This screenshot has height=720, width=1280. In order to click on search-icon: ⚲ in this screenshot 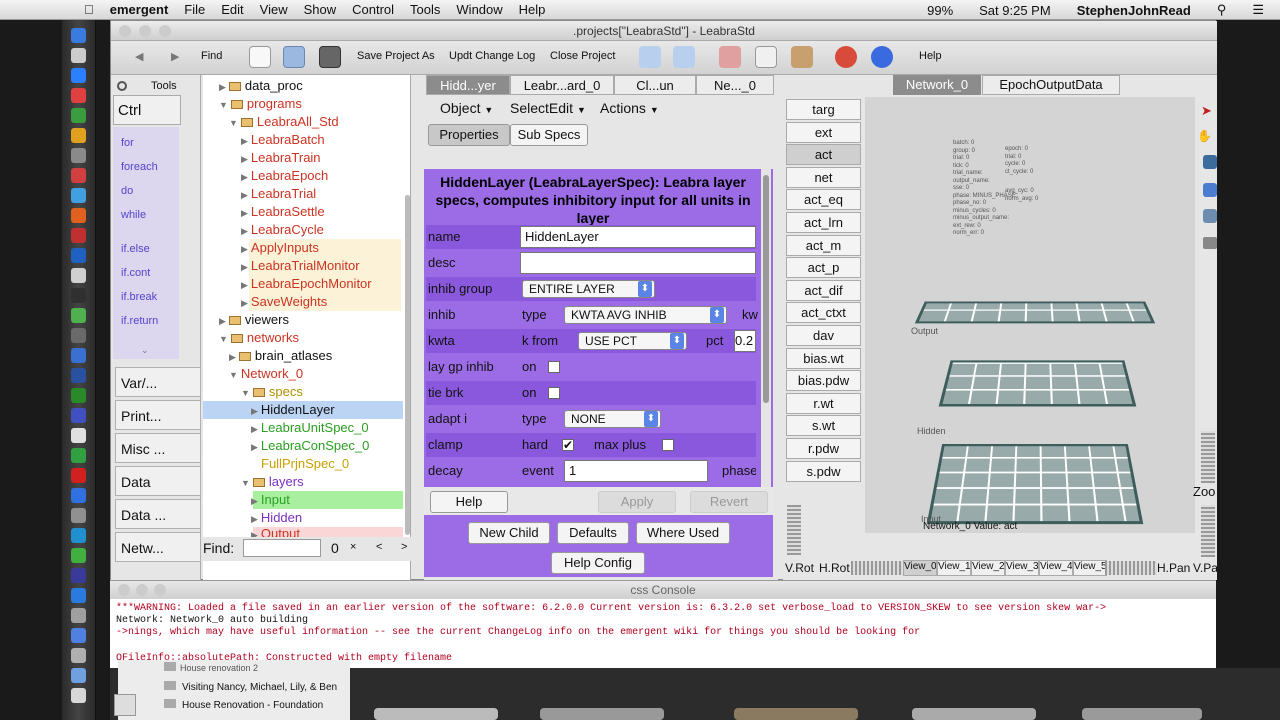, I will do `click(1222, 10)`.